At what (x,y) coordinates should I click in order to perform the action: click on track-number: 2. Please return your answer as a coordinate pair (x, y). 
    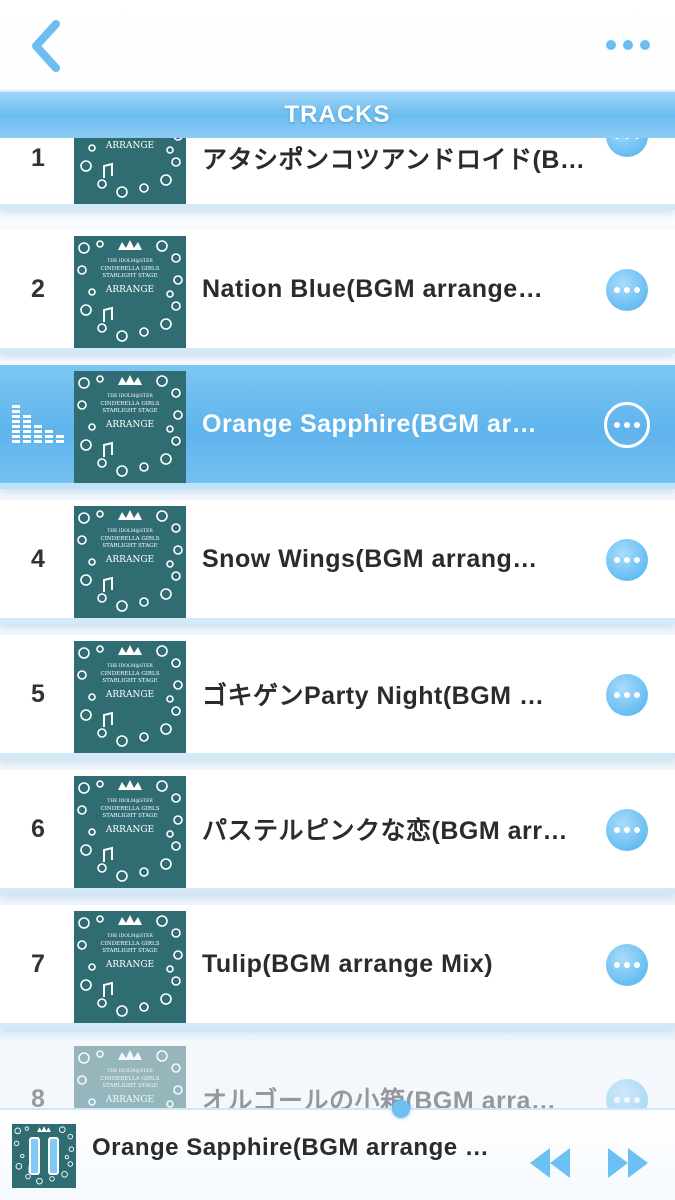
    Looking at the image, I should click on (38, 288).